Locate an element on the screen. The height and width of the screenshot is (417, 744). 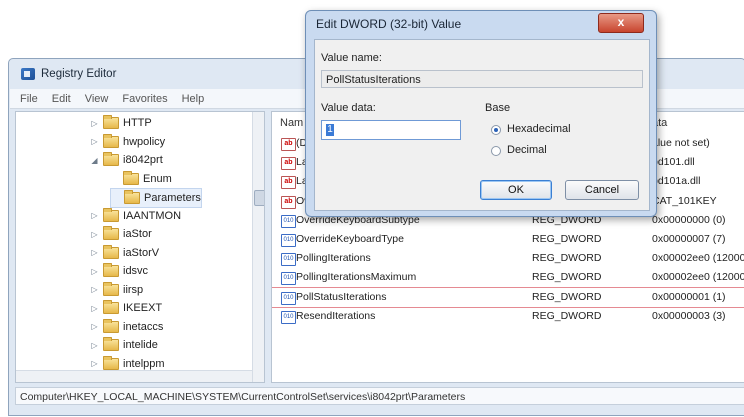
value-data-text: 1 is located at coordinates (330, 130).